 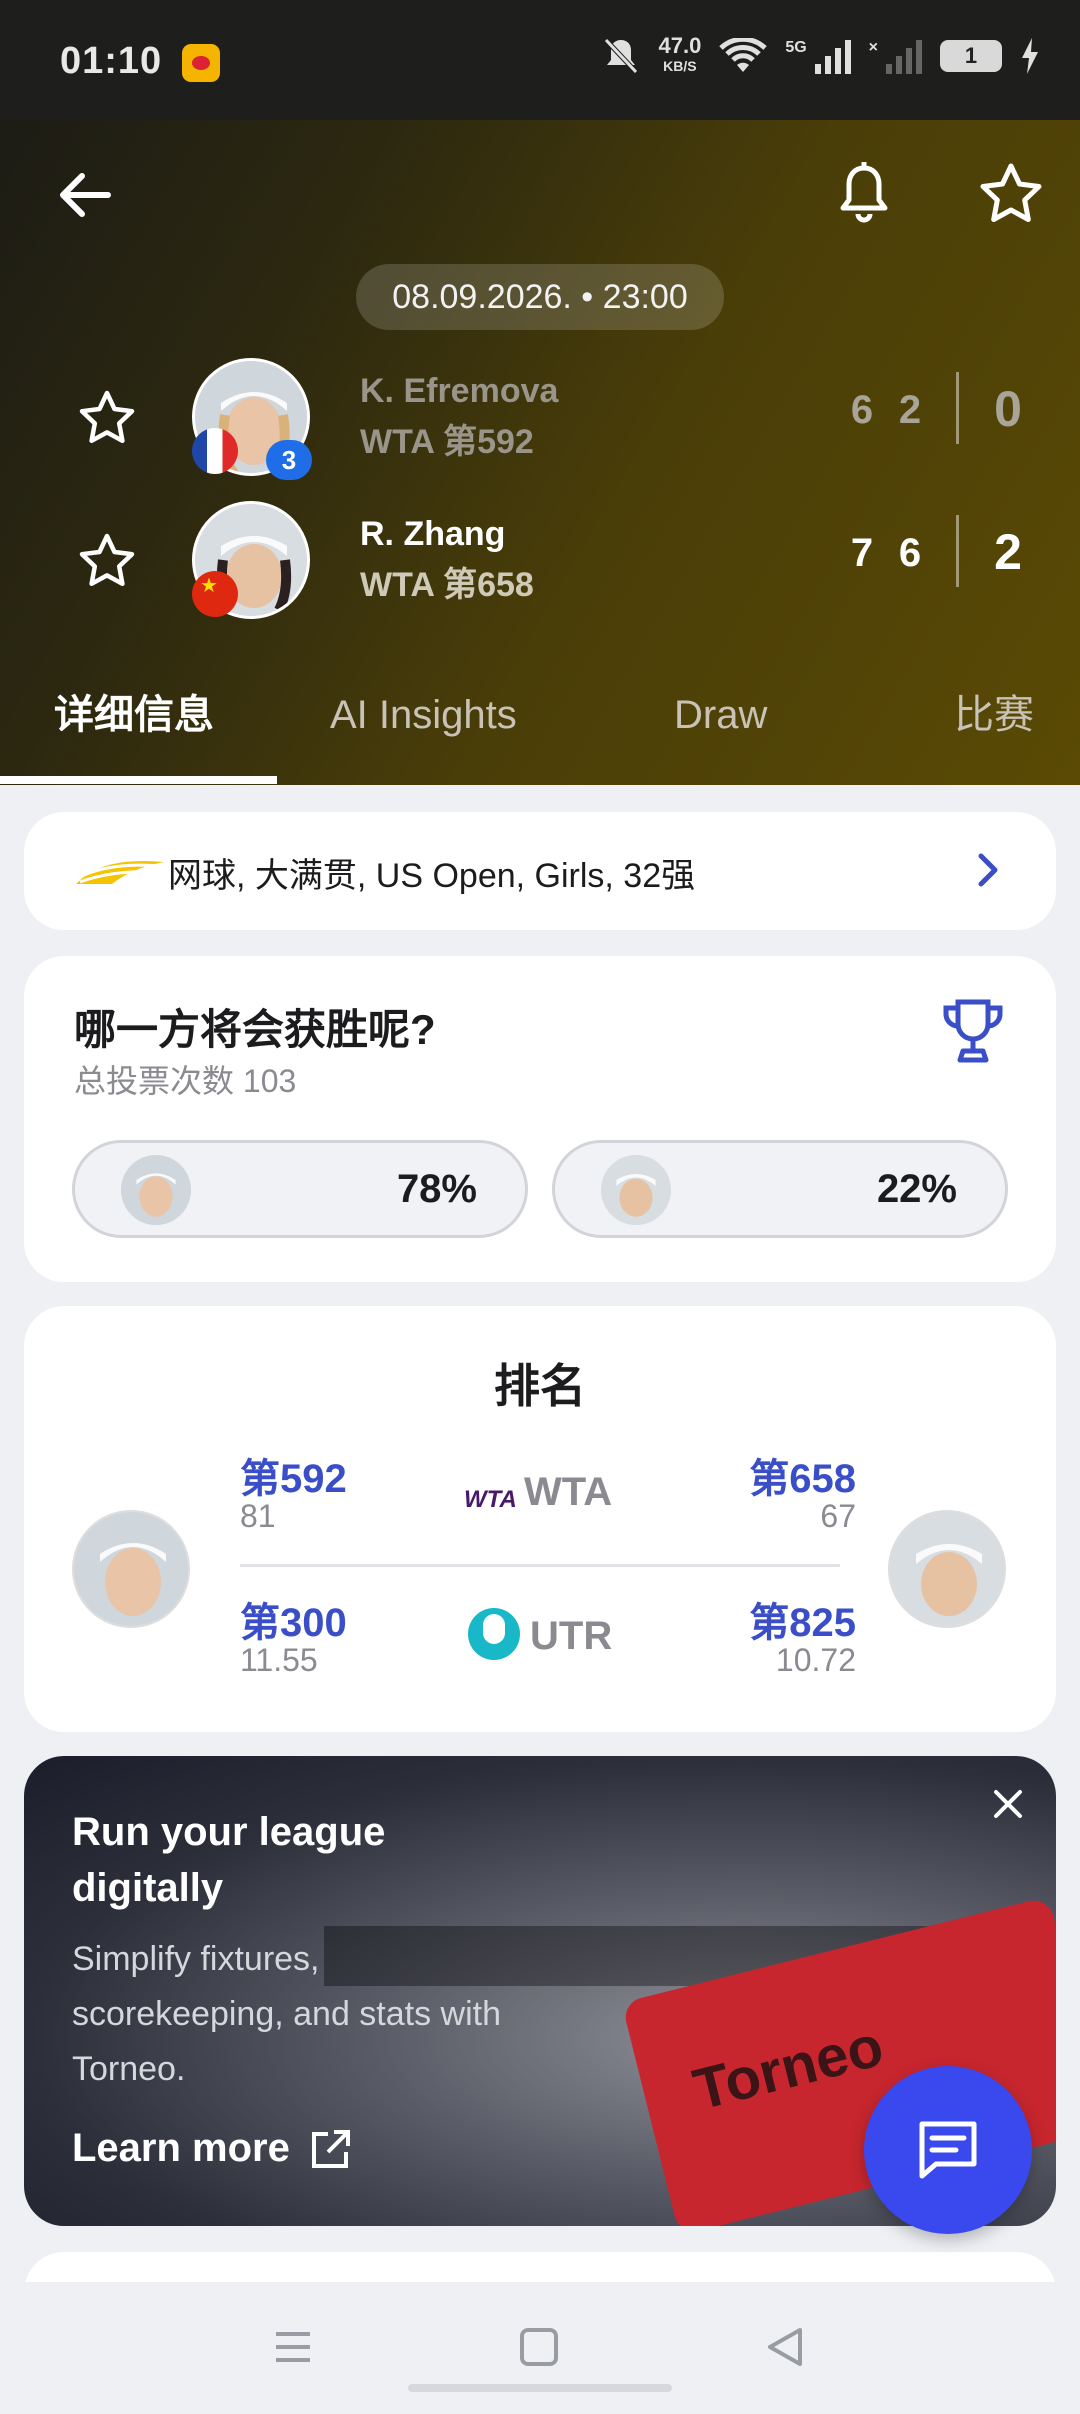 What do you see at coordinates (215, 594) in the screenshot?
I see `flag-china-icon` at bounding box center [215, 594].